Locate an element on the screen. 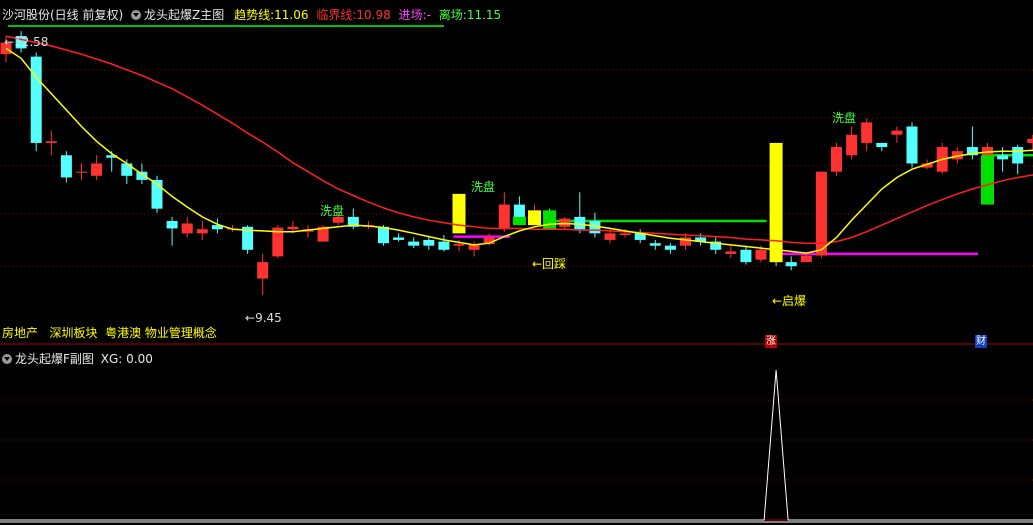  high-price-value: 12.58 is located at coordinates (31, 42).